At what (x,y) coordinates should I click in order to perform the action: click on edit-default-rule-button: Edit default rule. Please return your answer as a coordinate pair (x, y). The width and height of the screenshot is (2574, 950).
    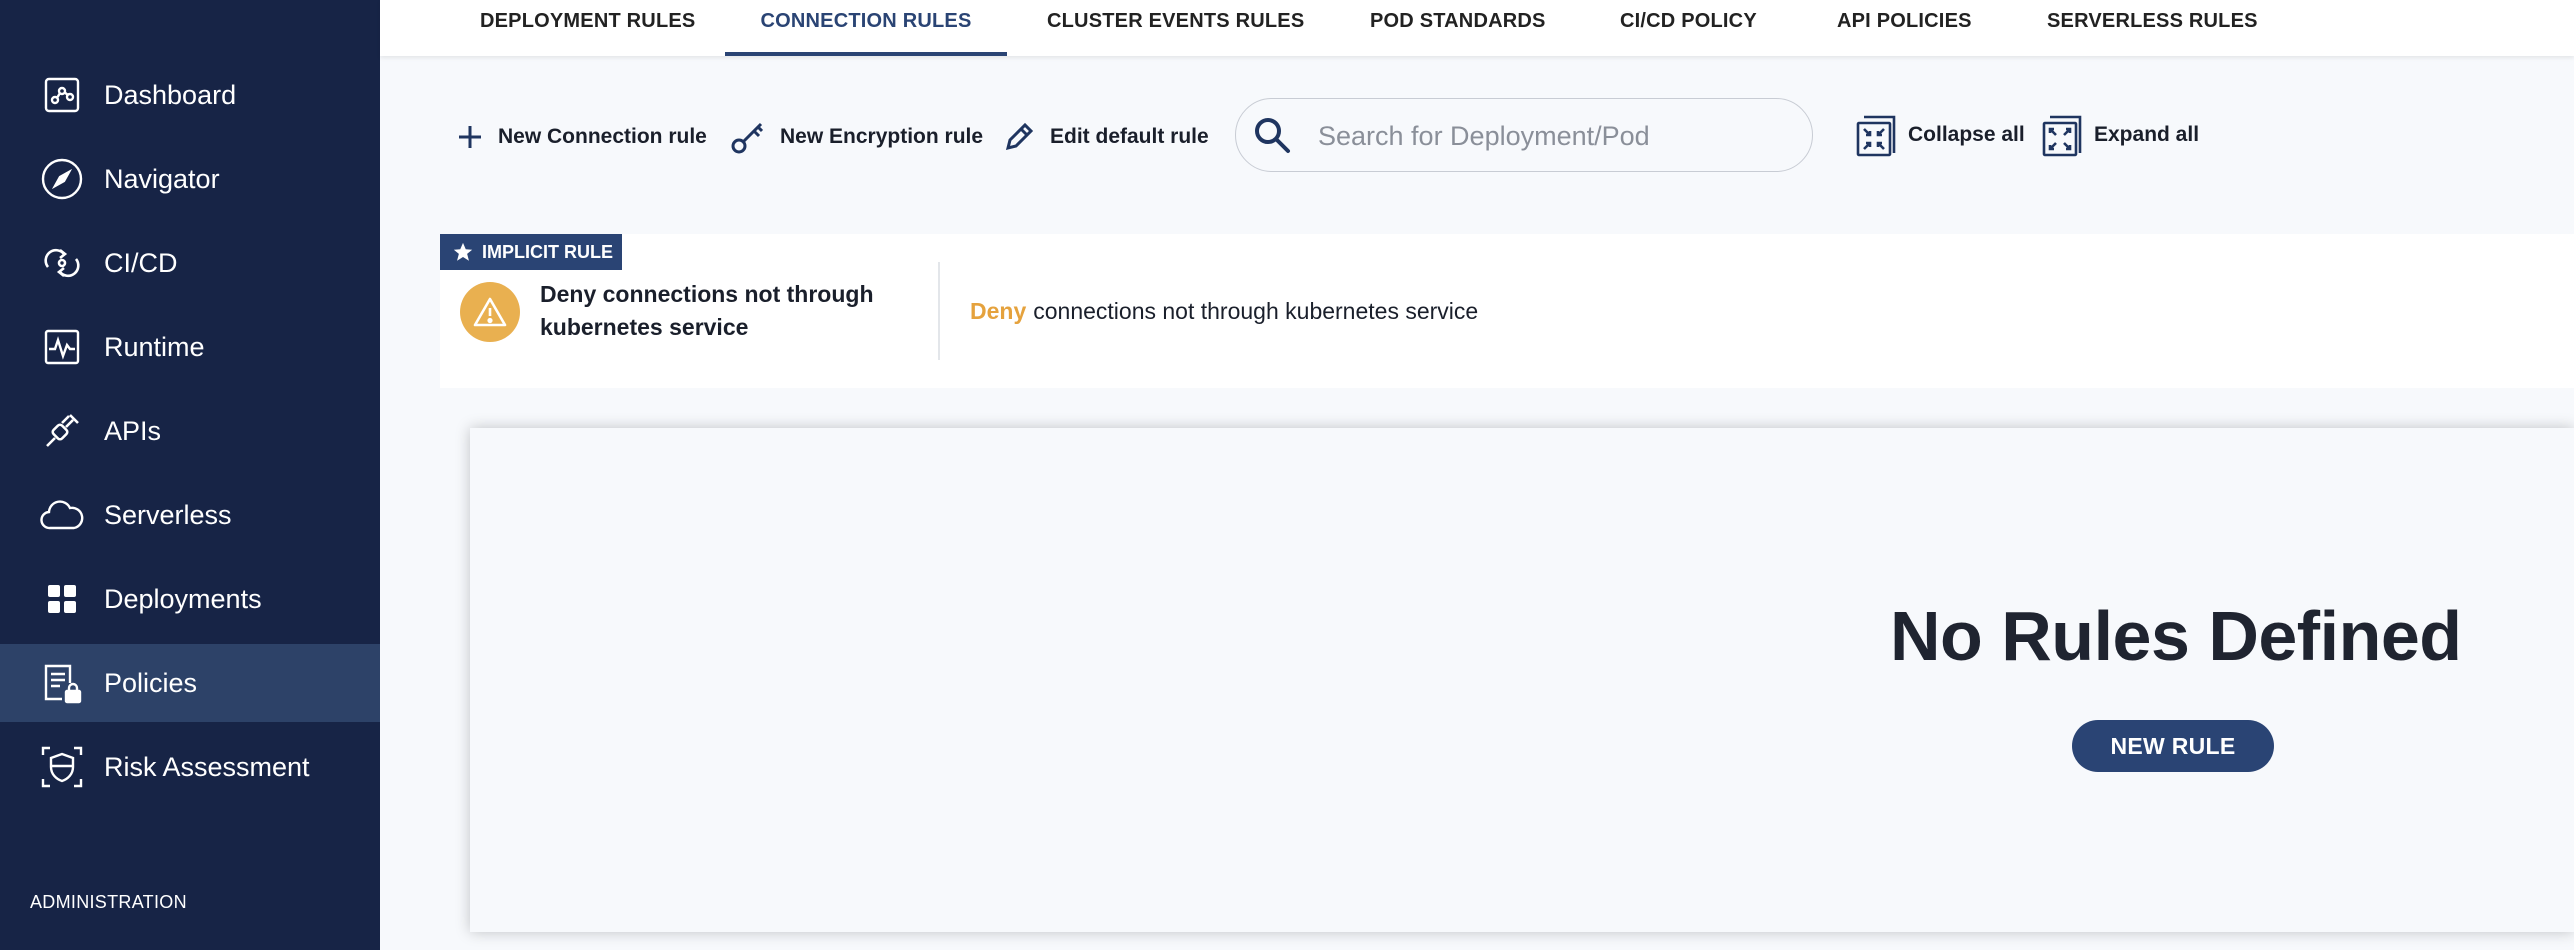
    Looking at the image, I should click on (1105, 137).